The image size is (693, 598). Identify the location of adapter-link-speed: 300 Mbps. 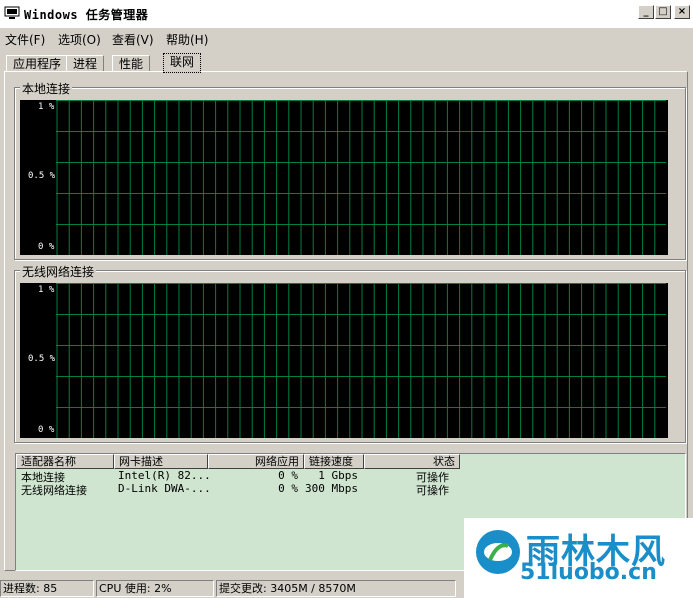
(331, 488).